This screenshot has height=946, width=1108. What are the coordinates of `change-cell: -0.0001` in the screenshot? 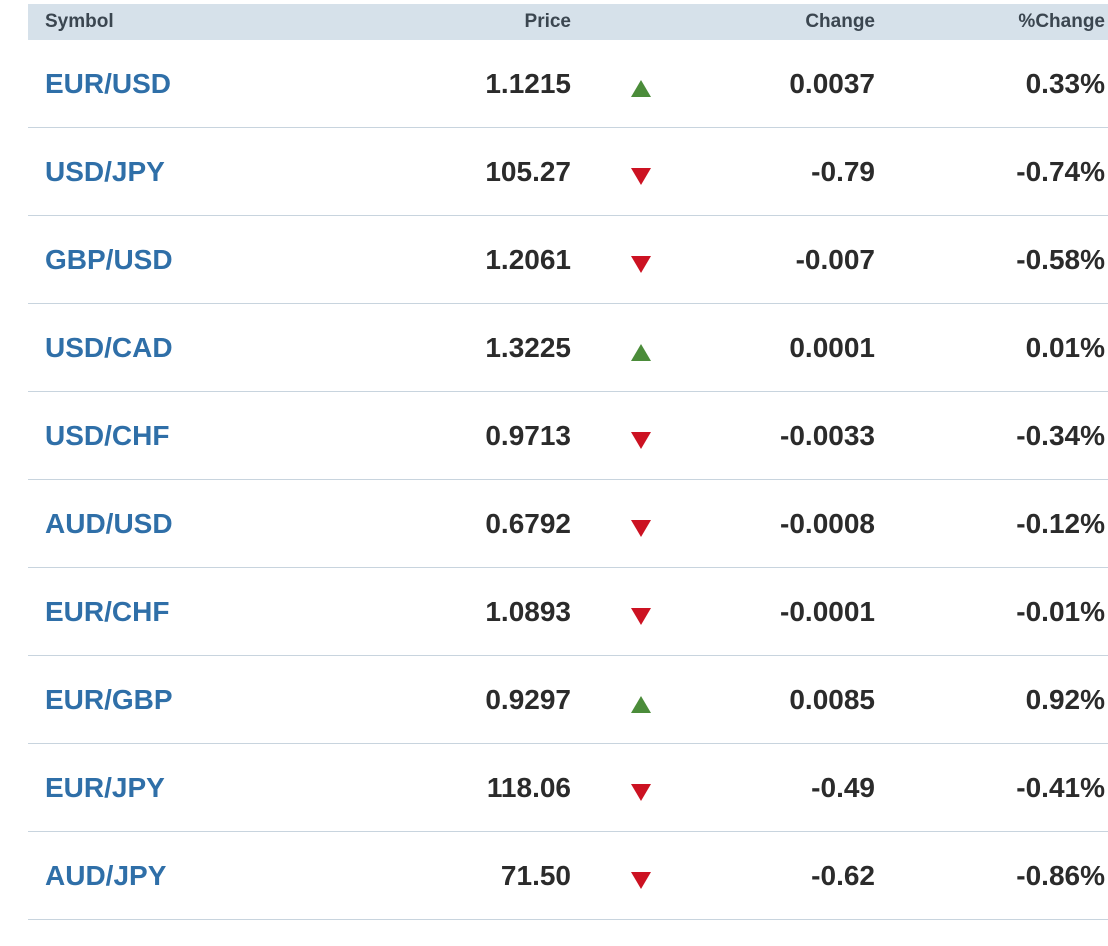 It's located at (793, 611).